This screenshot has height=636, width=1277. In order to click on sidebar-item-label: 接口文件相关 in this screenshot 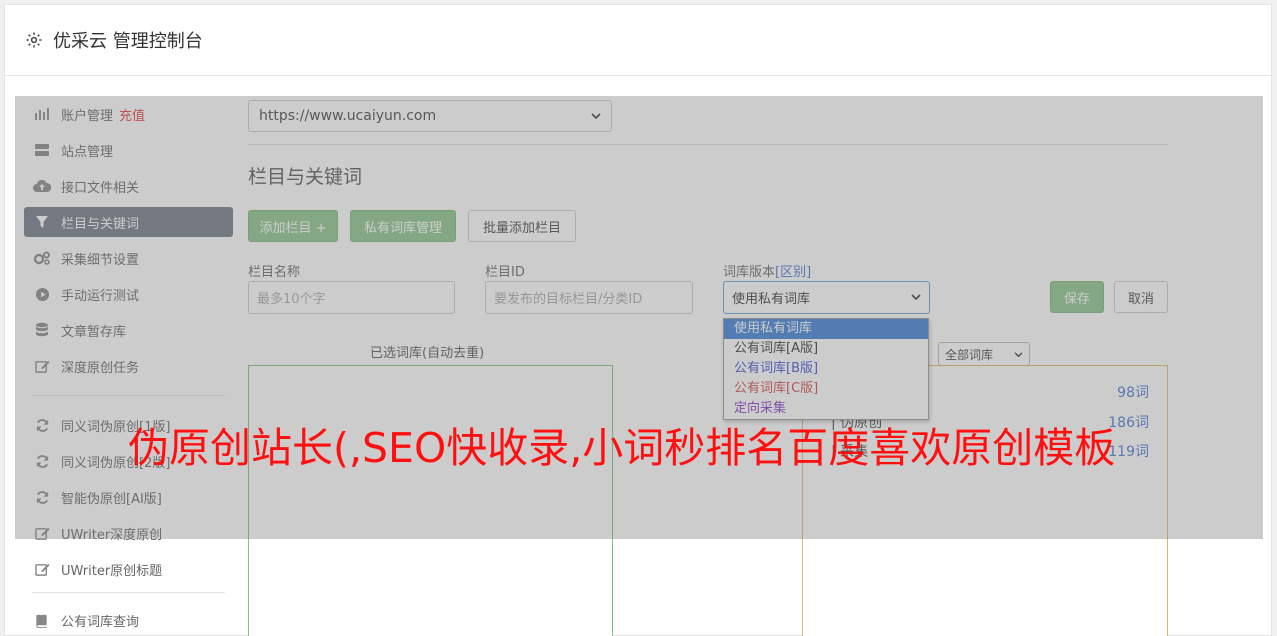, I will do `click(100, 188)`.